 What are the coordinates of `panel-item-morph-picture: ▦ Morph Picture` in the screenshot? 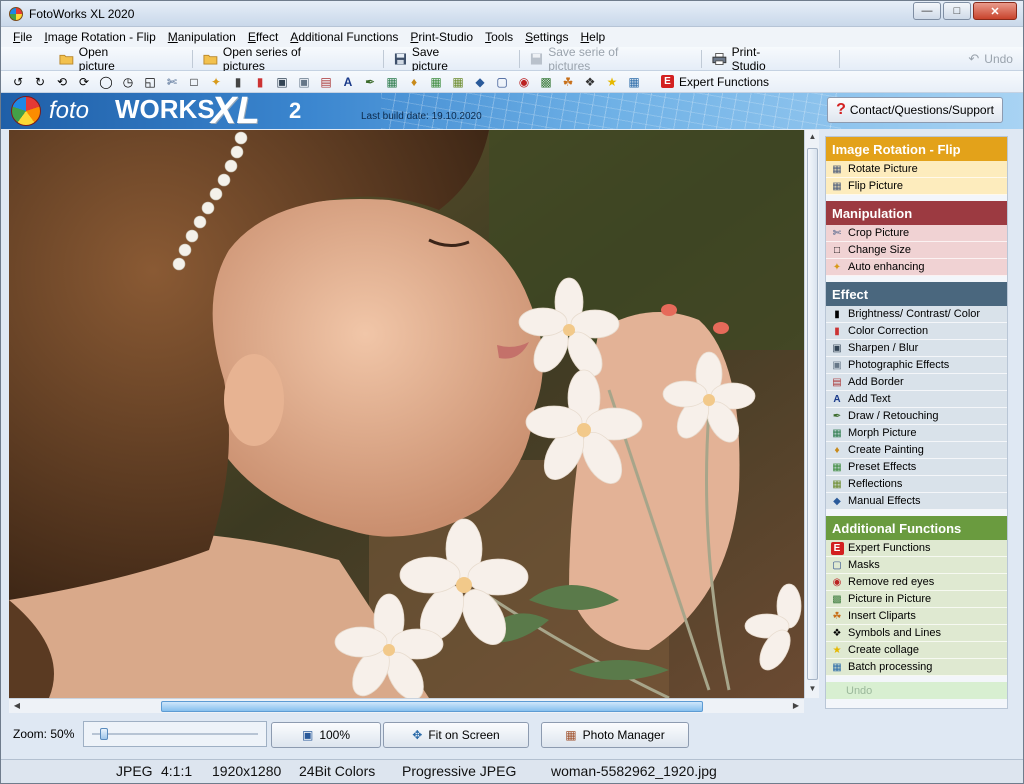 It's located at (916, 433).